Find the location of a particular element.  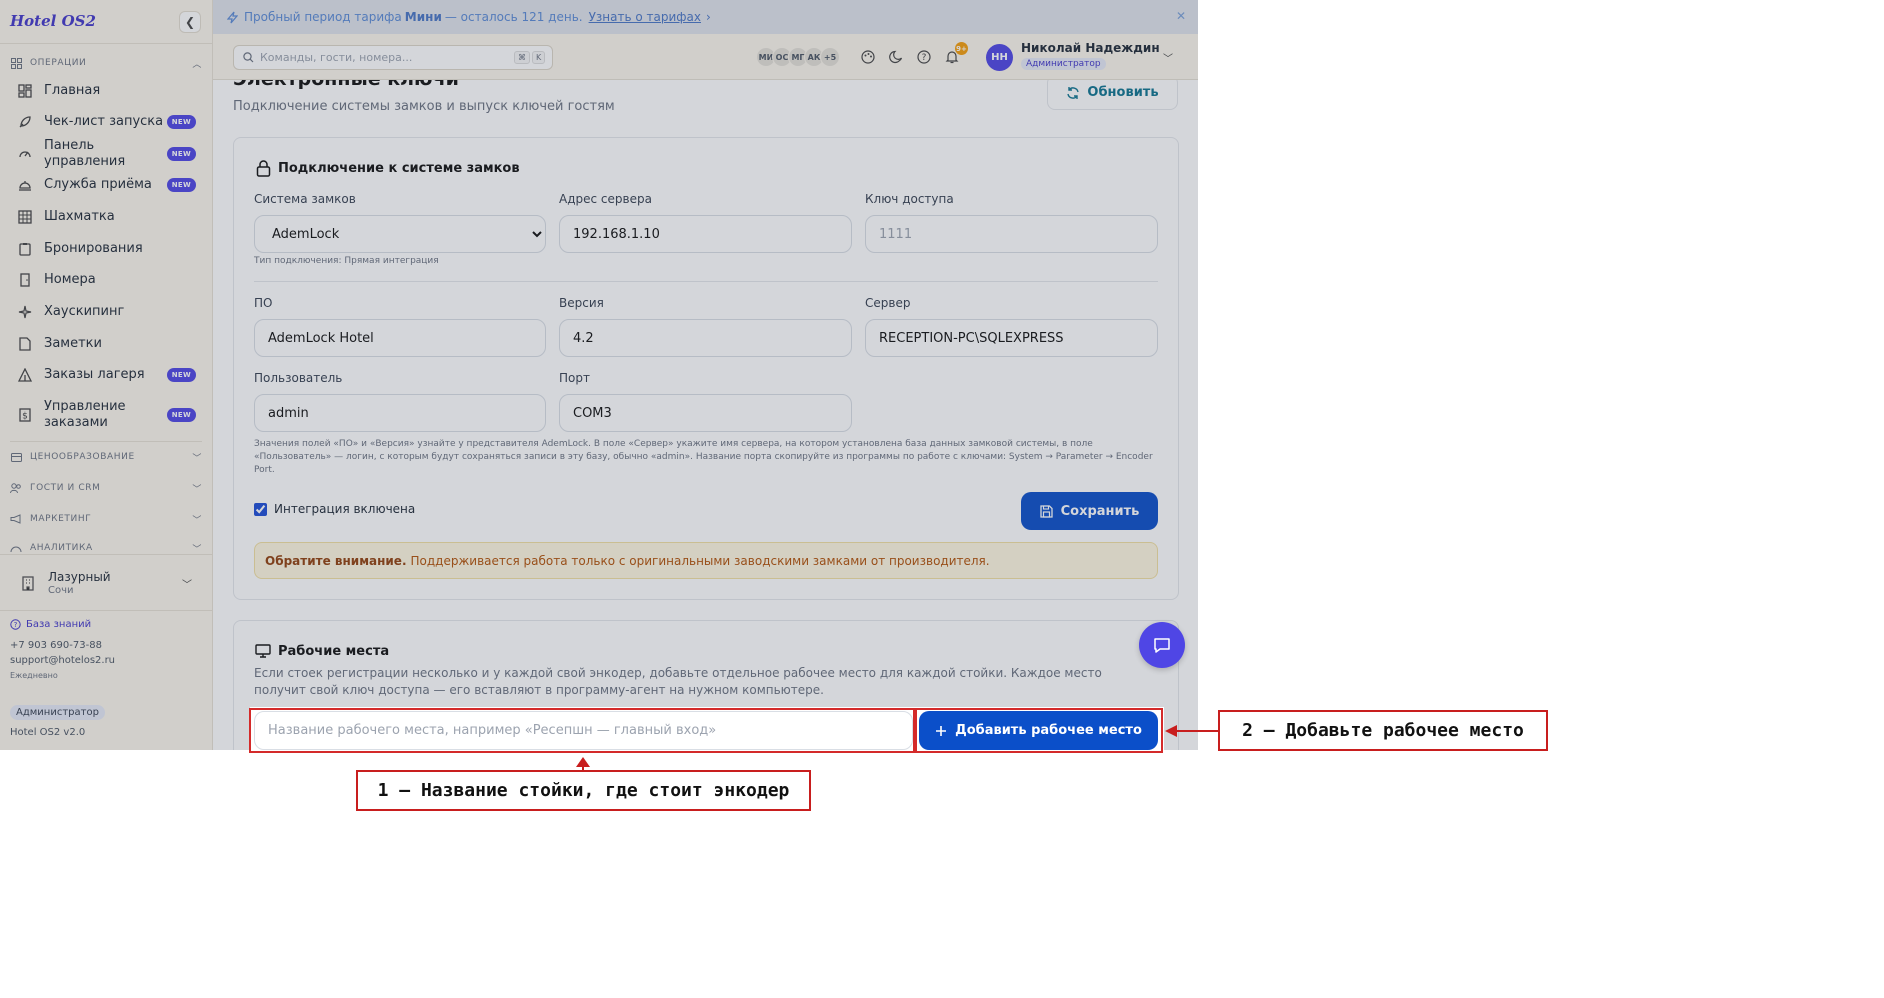

support-phone: +7 903 690-73-88 is located at coordinates (56, 645).